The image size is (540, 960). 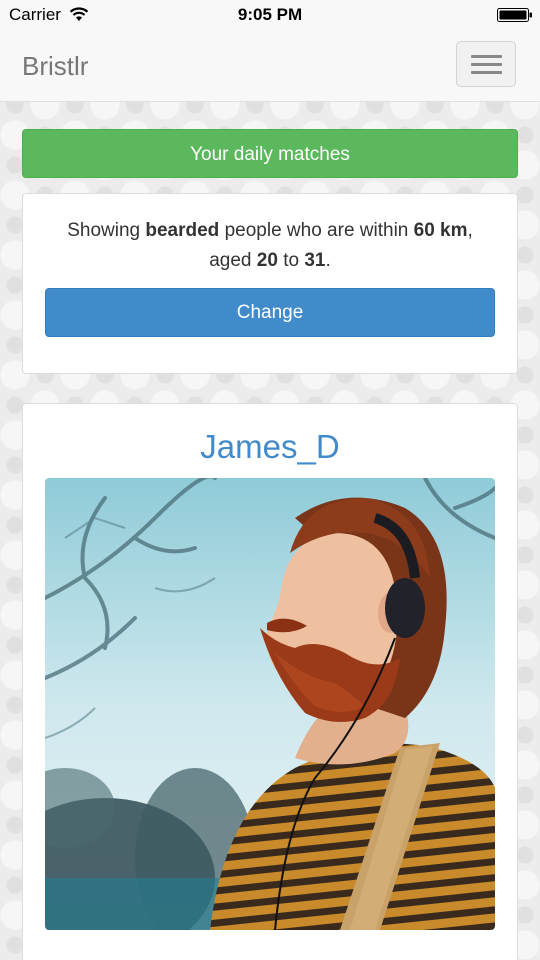 What do you see at coordinates (270, 447) in the screenshot?
I see `profile-name: James_D` at bounding box center [270, 447].